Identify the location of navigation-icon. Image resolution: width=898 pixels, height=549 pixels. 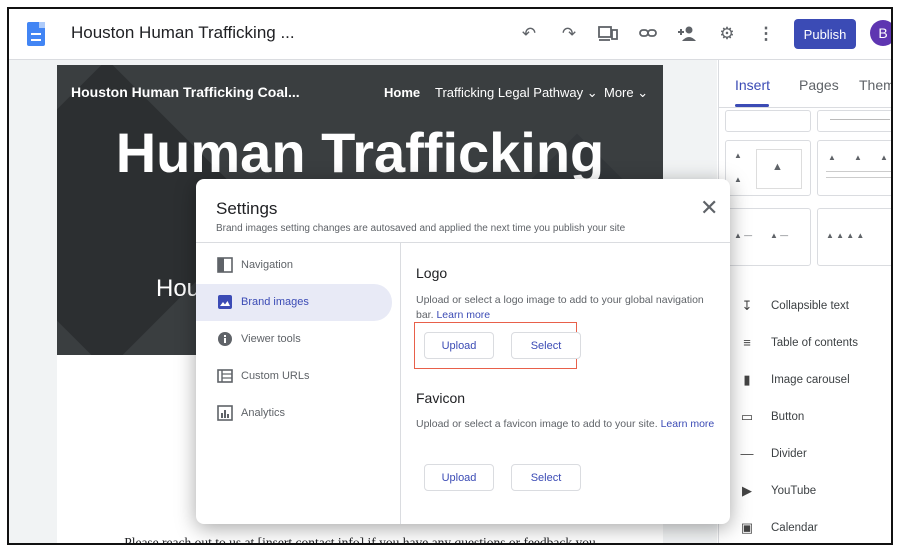
(225, 265).